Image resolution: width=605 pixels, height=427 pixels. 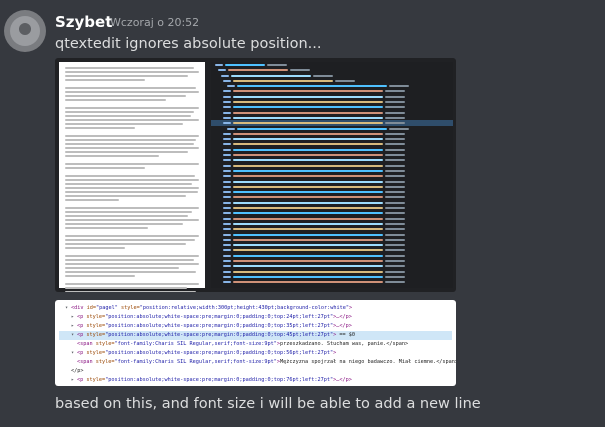 I want to click on devtools-line, so click(x=332, y=281).